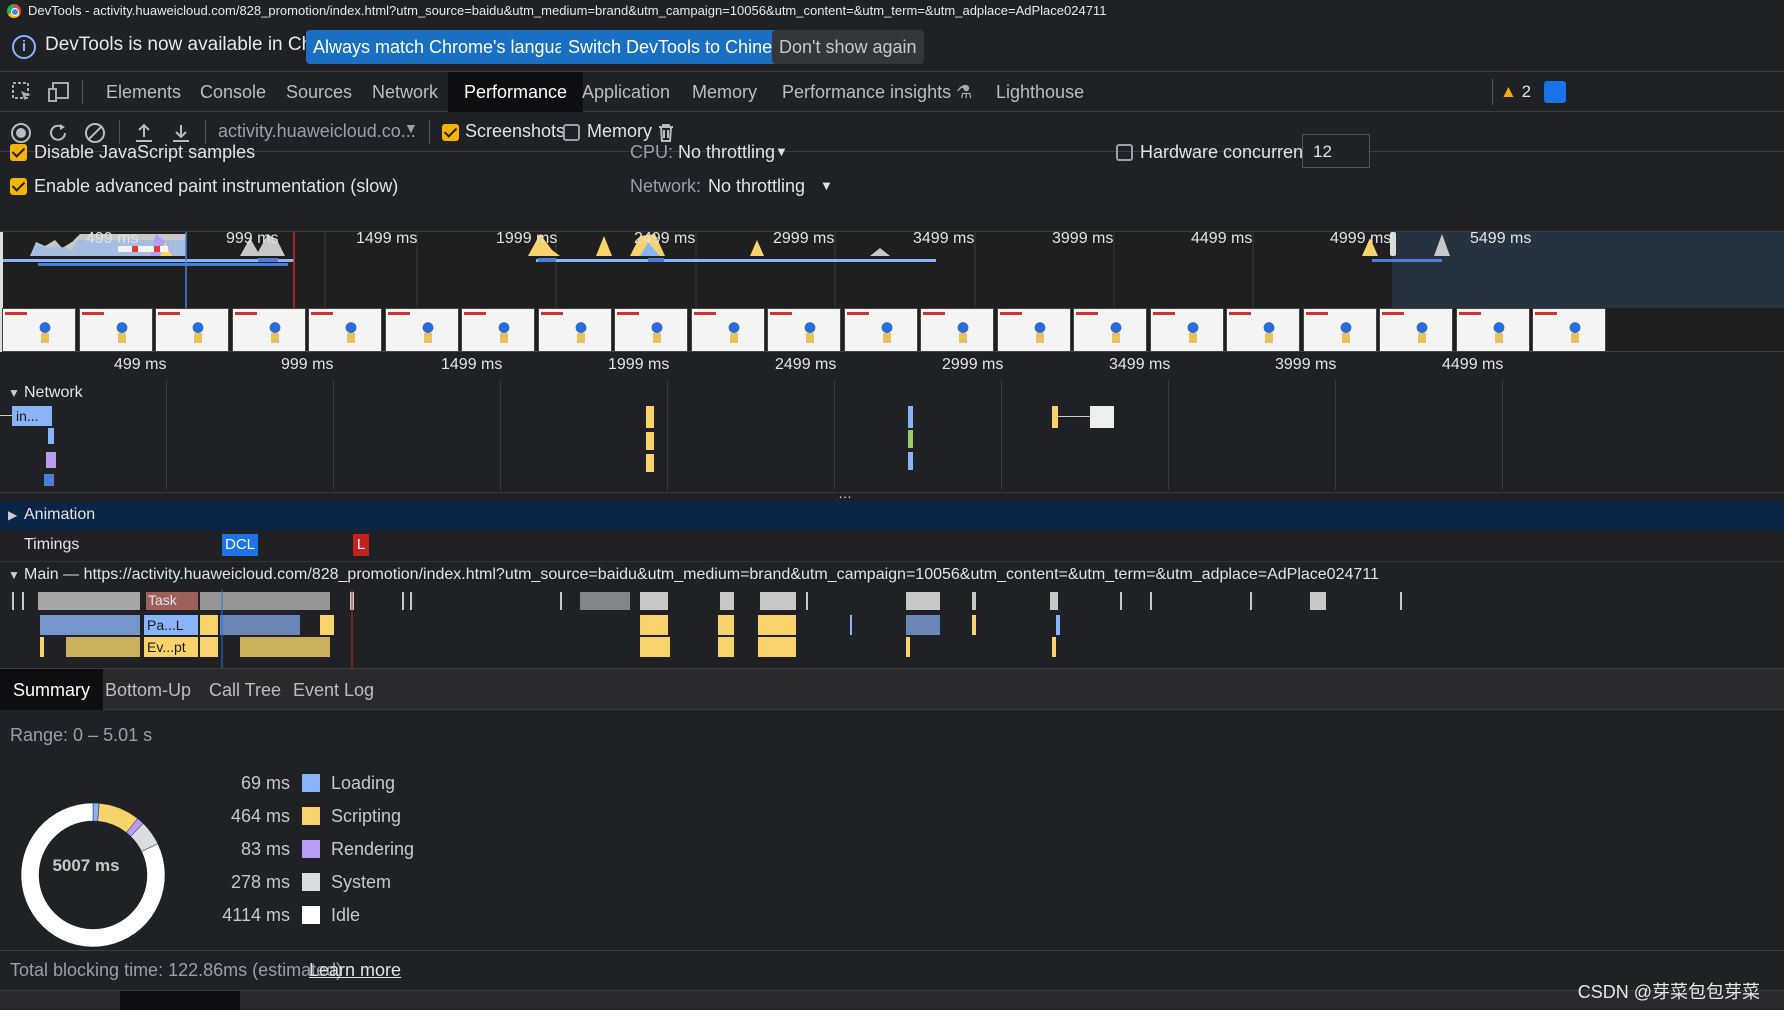 The height and width of the screenshot is (1010, 1784). What do you see at coordinates (867, 92) in the screenshot?
I see `tab-performance-insights-label: Performance insights` at bounding box center [867, 92].